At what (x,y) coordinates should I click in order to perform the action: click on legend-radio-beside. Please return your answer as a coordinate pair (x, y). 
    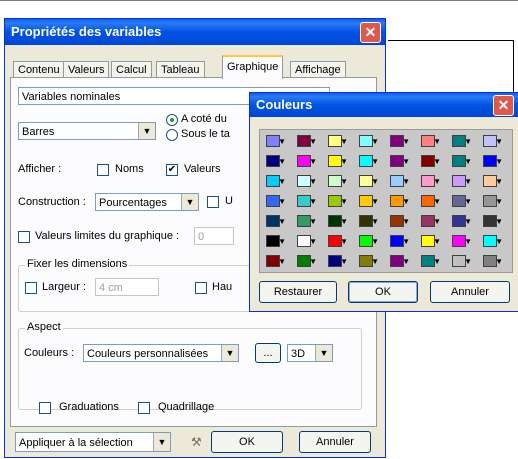
    Looking at the image, I should click on (172, 120).